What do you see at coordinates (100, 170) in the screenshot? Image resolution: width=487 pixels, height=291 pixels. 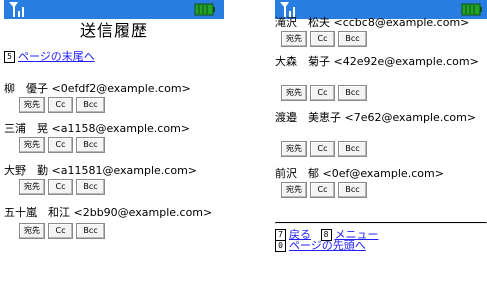 I see `contact-address: 大野 勤 <a11581@example.com>` at bounding box center [100, 170].